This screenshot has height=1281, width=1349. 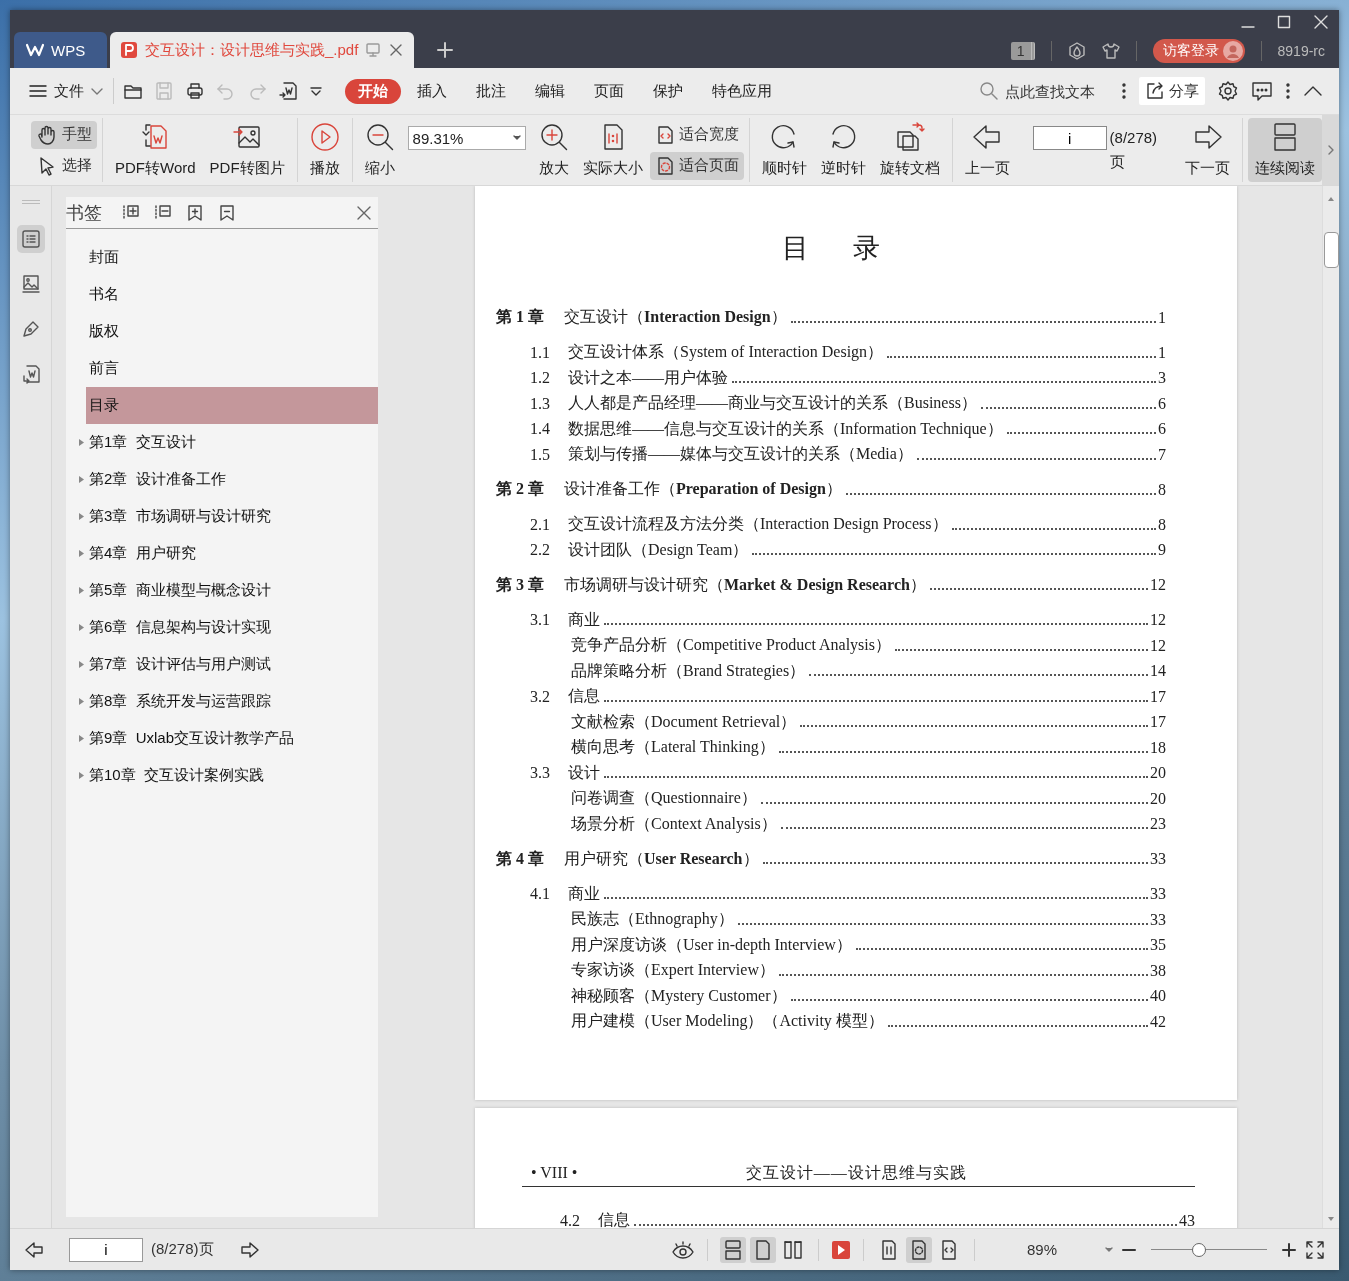 What do you see at coordinates (696, 134) in the screenshot?
I see `toolbar-button: 适合宽度` at bounding box center [696, 134].